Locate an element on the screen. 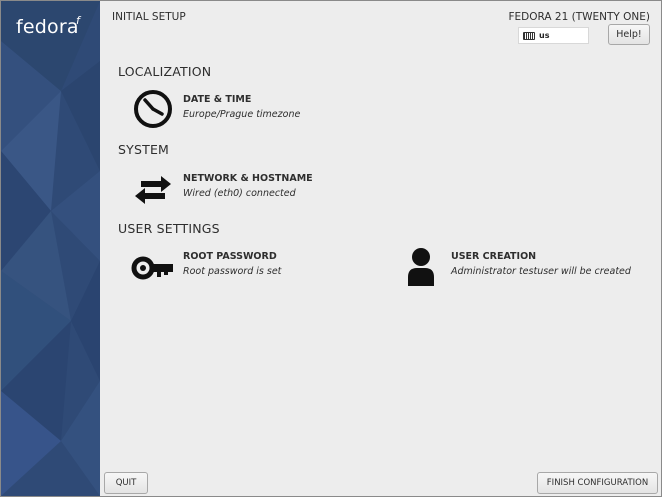 Image resolution: width=662 pixels, height=497 pixels. spoke-date-time-title: DATE & TIME is located at coordinates (217, 99).